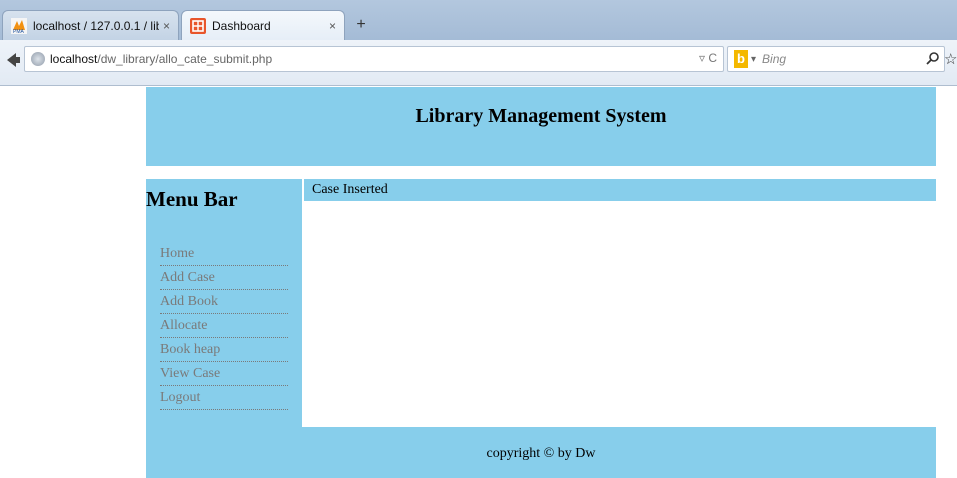 The image size is (957, 478). I want to click on back-arrow-icon, so click(12, 60).